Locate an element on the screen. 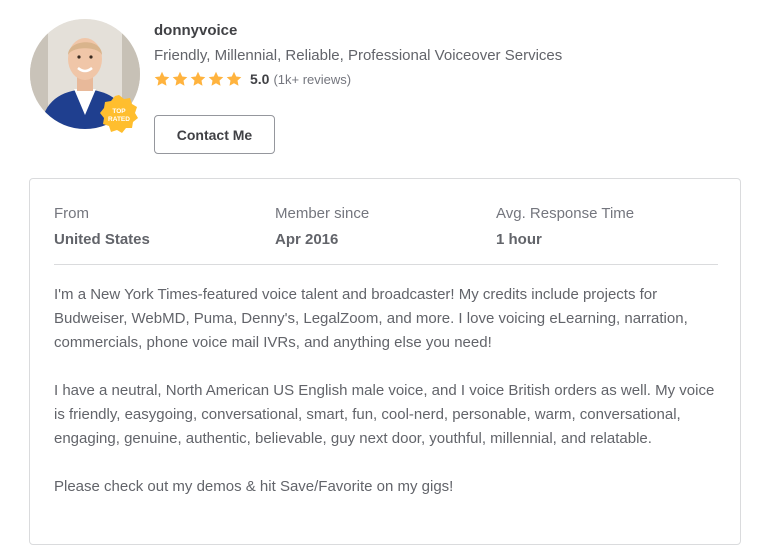  seller-username: donnyvoice is located at coordinates (195, 30).